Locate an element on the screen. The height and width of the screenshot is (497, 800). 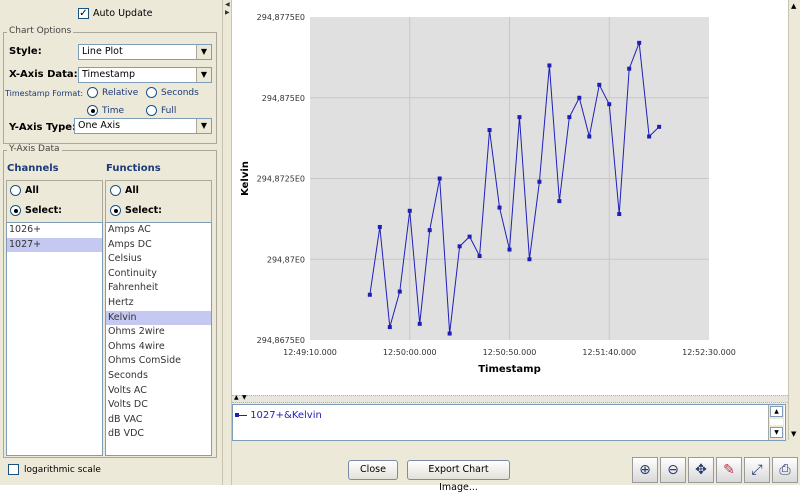
zoom-out-icon: ⊖ is located at coordinates (673, 470).